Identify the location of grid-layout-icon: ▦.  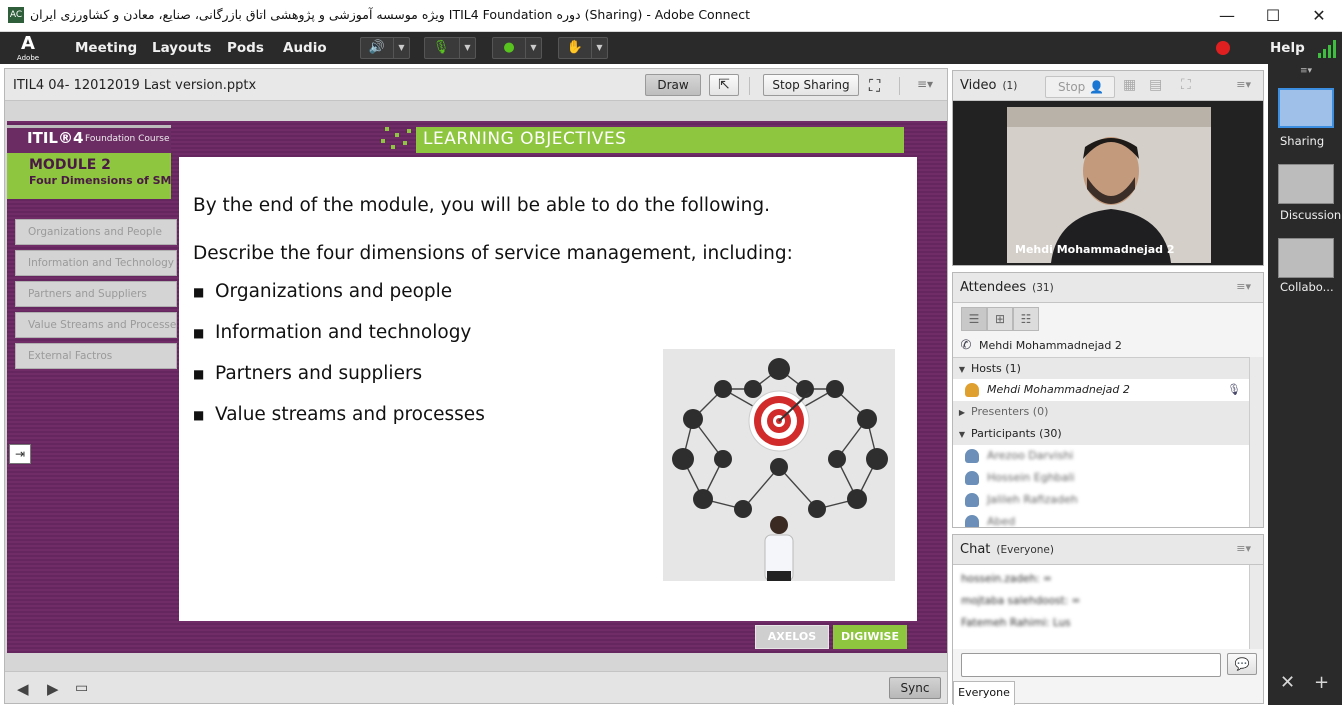
(1129, 85).